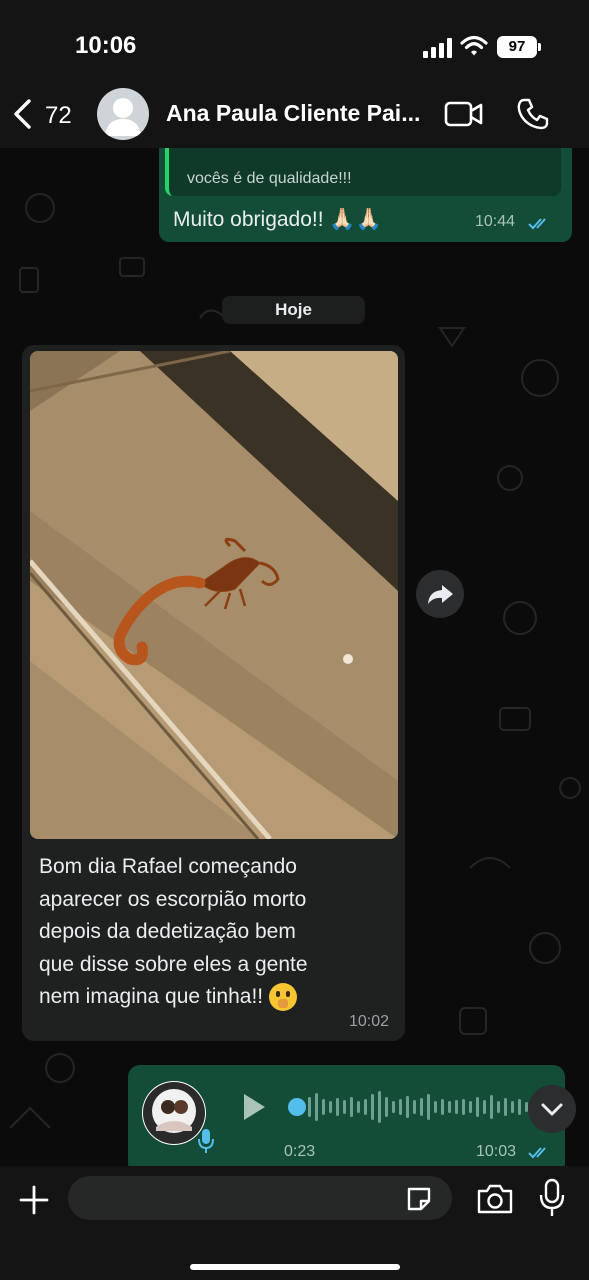 This screenshot has height=1280, width=589. What do you see at coordinates (533, 114) in the screenshot?
I see `phone-icon` at bounding box center [533, 114].